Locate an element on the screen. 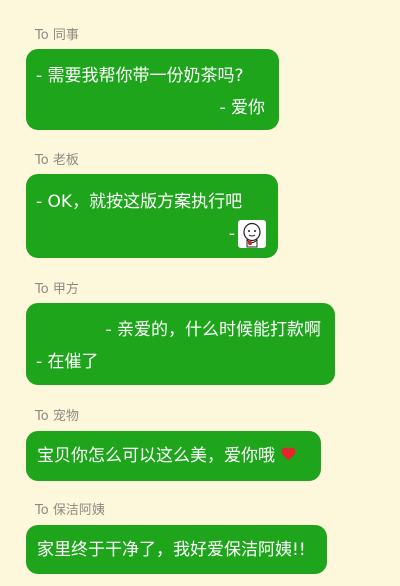 The height and width of the screenshot is (586, 400). message-bubble-pet: 宝贝你怎么可以这么美，爱你哦 is located at coordinates (173, 456).